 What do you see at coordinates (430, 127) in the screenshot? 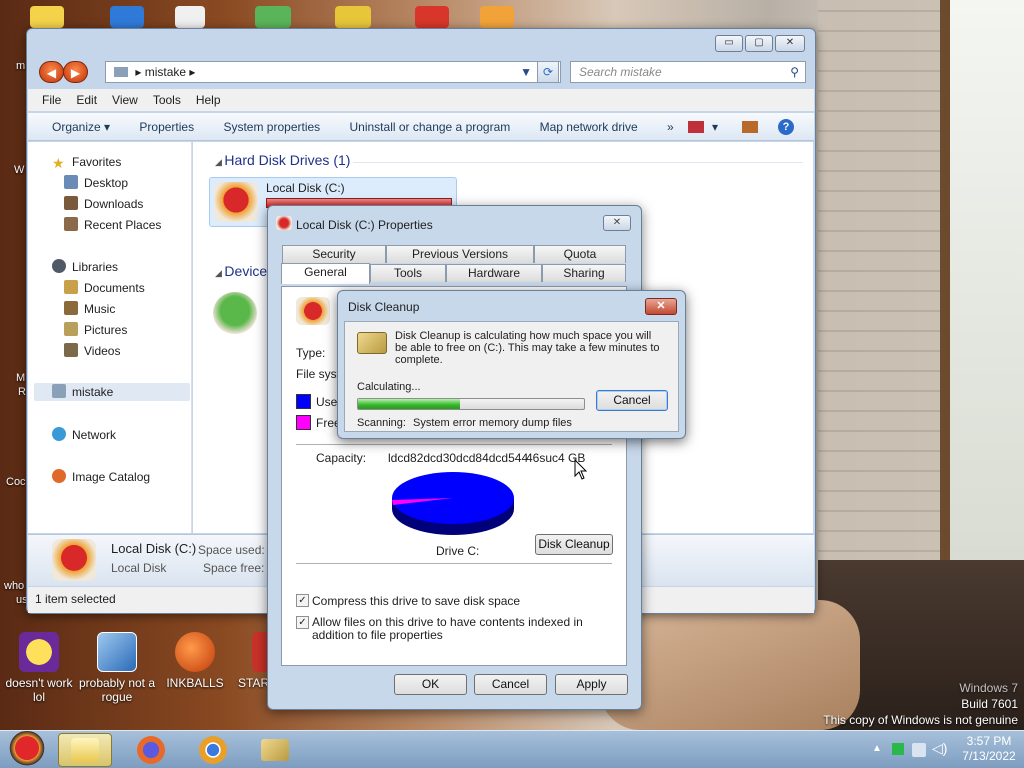
I see `uninstall-button: Uninstall or change a program` at bounding box center [430, 127].